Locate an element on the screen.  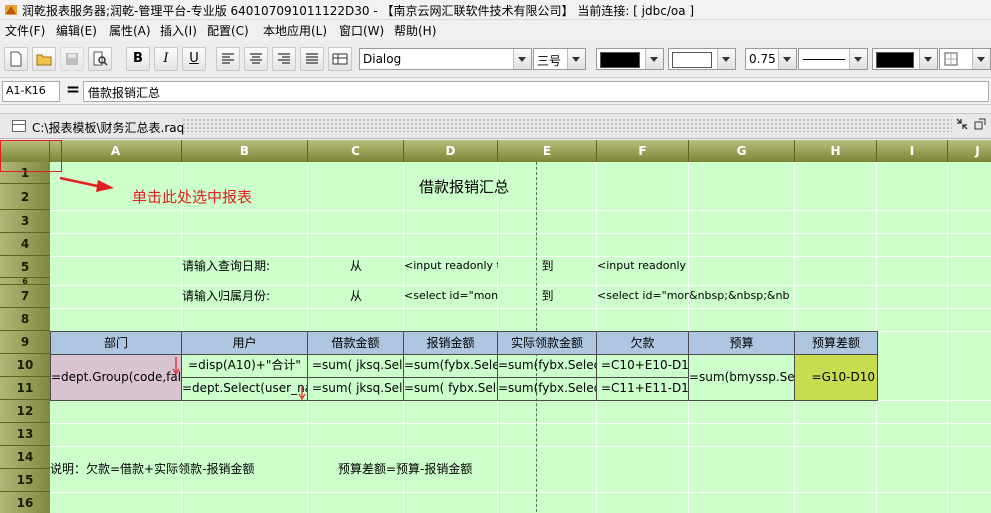
underline-button: U is located at coordinates (194, 59).